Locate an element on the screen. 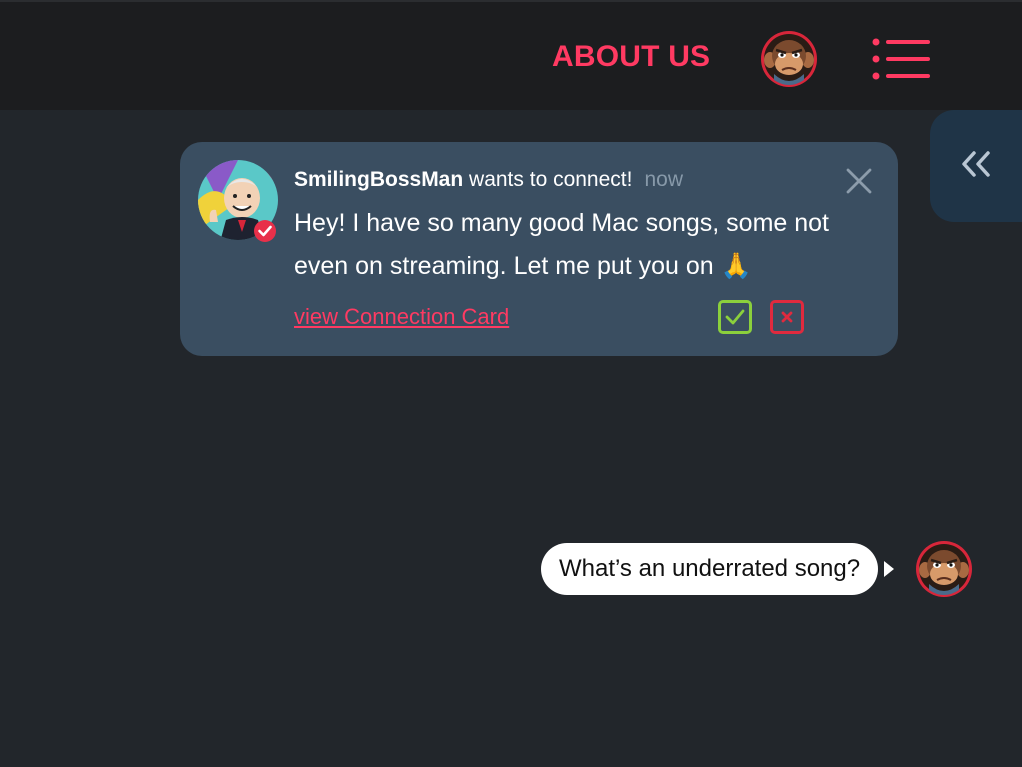  about-us-link: ABOUT US is located at coordinates (631, 57).